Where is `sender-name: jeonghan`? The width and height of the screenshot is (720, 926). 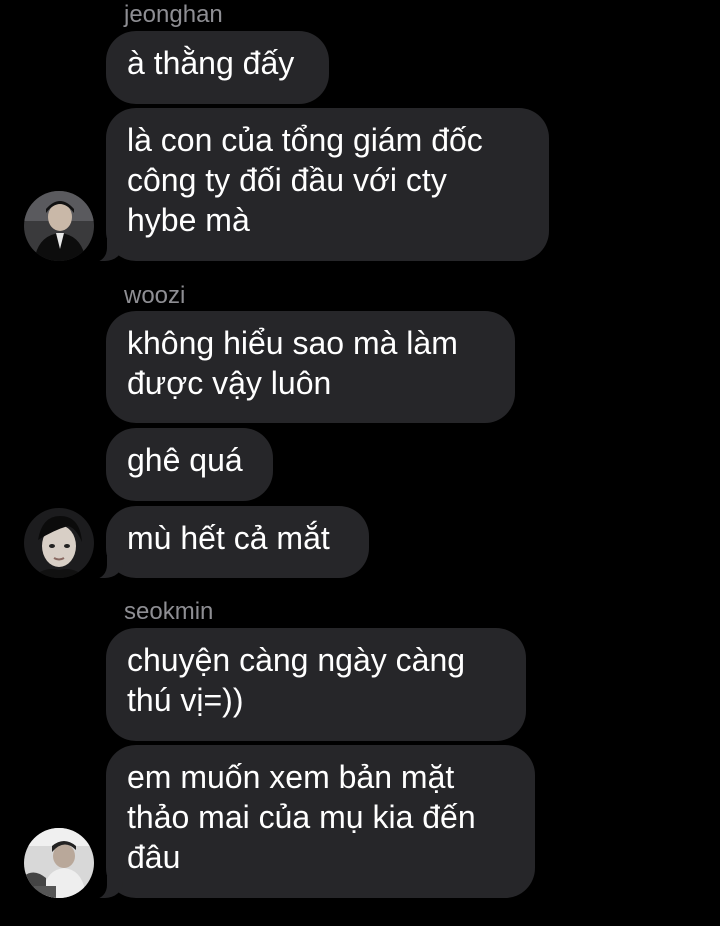
sender-name: jeonghan is located at coordinates (173, 14).